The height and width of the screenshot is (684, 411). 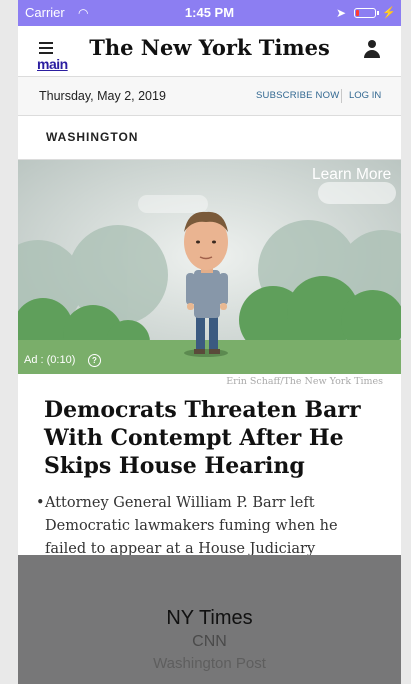 I want to click on section-header: WASHINGTON, so click(x=209, y=138).